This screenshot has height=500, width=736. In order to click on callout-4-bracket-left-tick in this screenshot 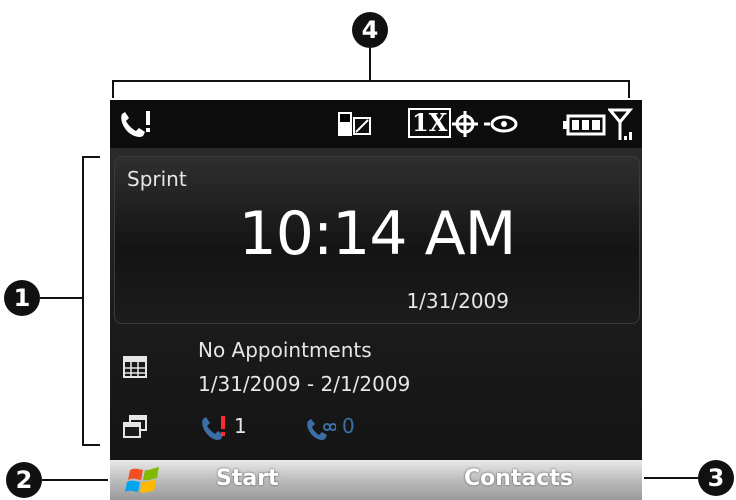, I will do `click(113, 89)`.